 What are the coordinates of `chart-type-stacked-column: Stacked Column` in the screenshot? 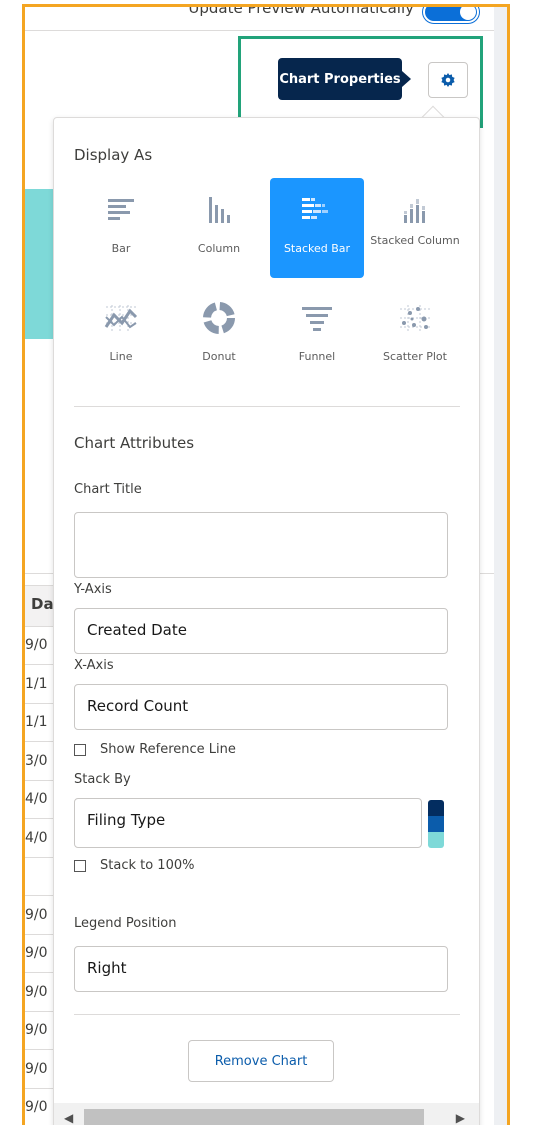 It's located at (415, 228).